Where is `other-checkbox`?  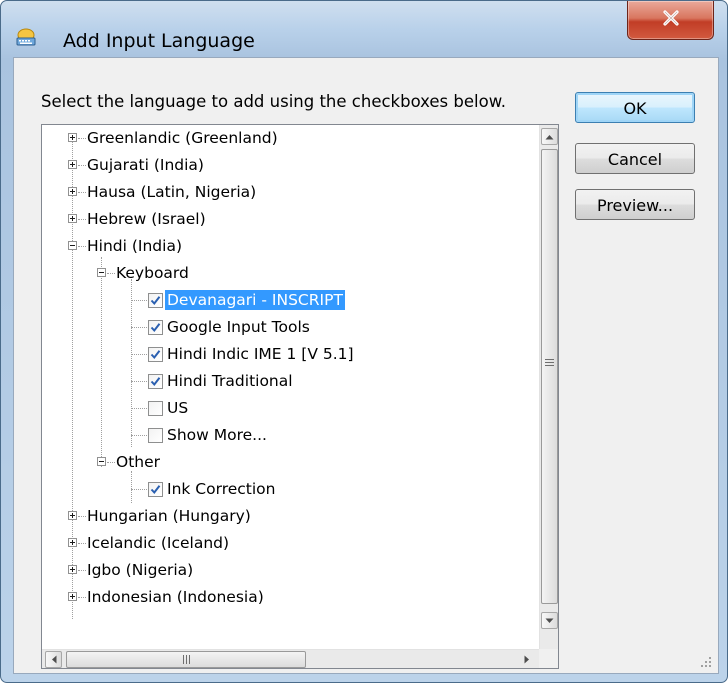 other-checkbox is located at coordinates (155, 489).